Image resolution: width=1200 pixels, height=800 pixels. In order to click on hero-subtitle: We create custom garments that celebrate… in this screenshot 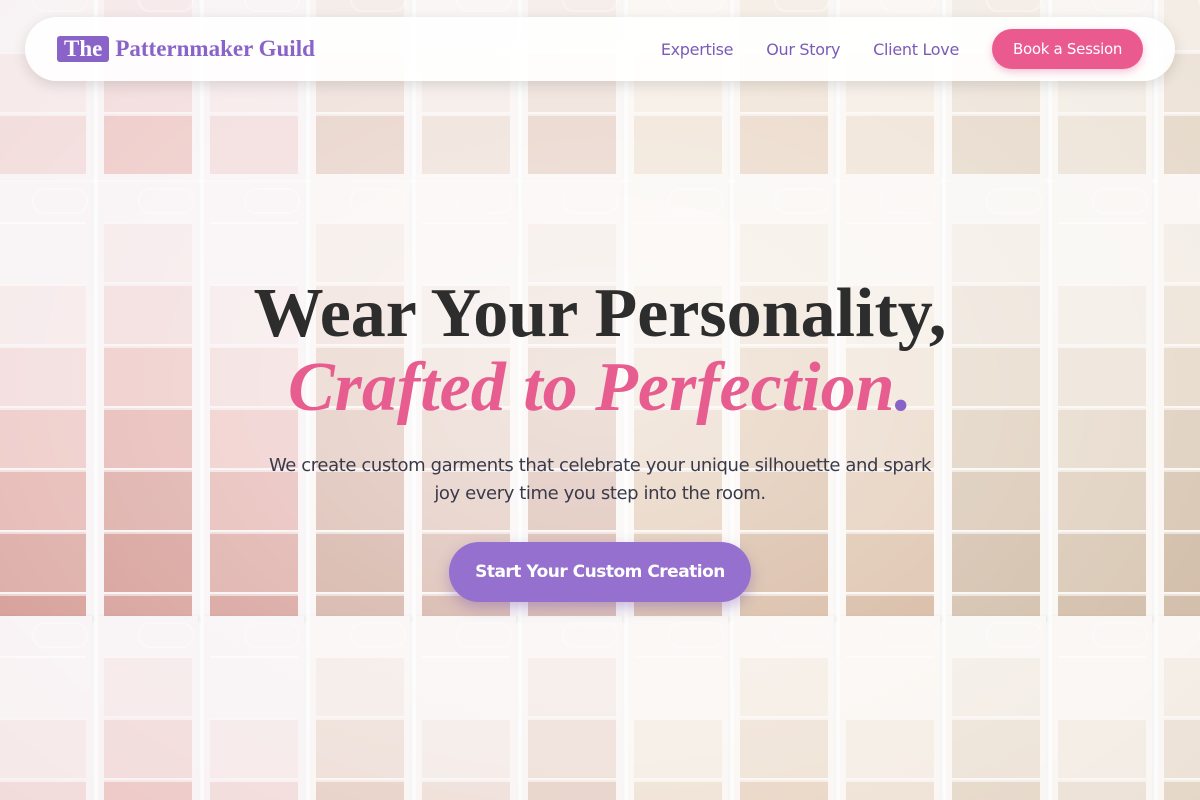, I will do `click(600, 479)`.